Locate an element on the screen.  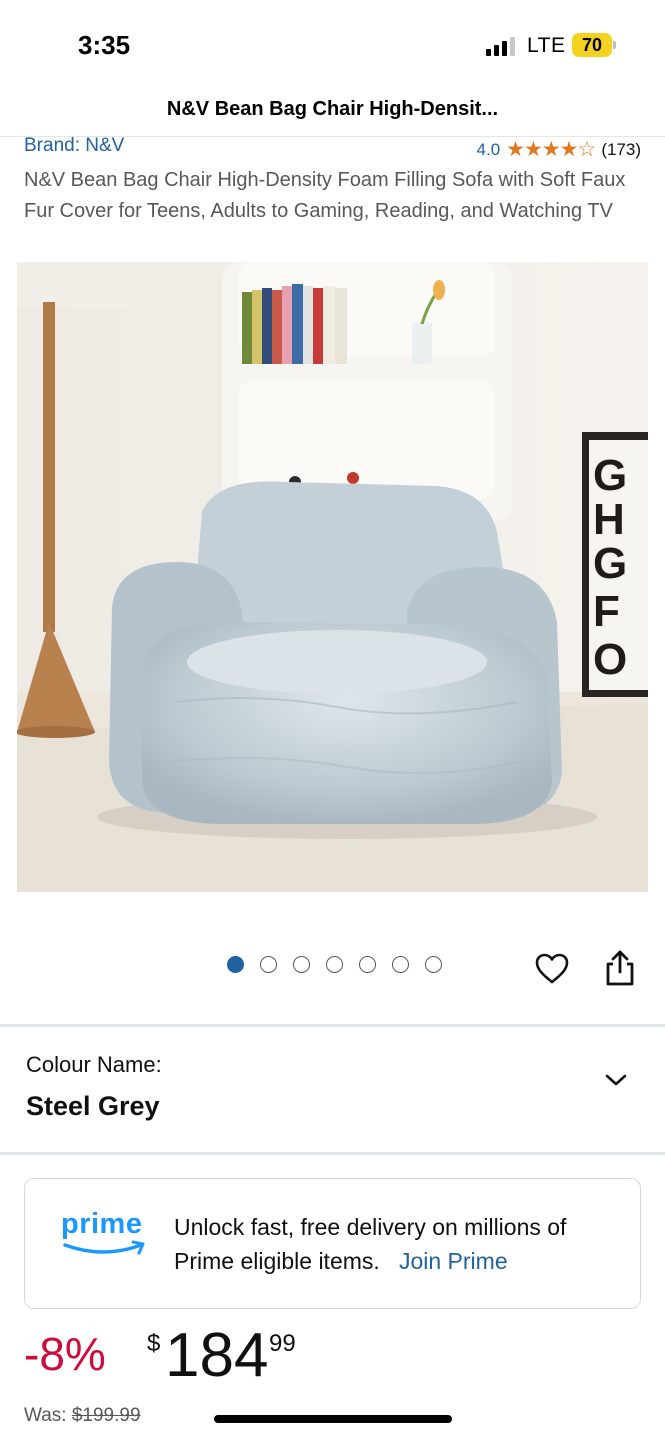
chevron-down-icon is located at coordinates (616, 1080).